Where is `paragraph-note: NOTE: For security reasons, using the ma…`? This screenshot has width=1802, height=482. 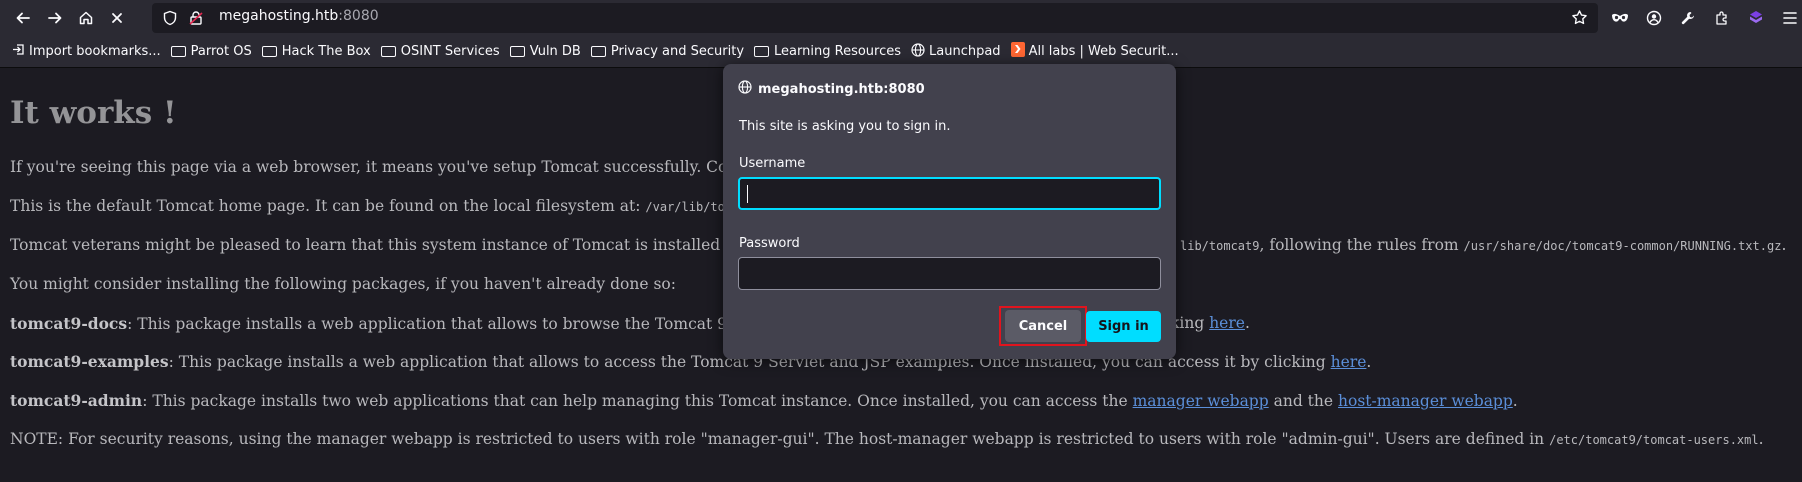 paragraph-note: NOTE: For security reasons, using the ma… is located at coordinates (887, 439).